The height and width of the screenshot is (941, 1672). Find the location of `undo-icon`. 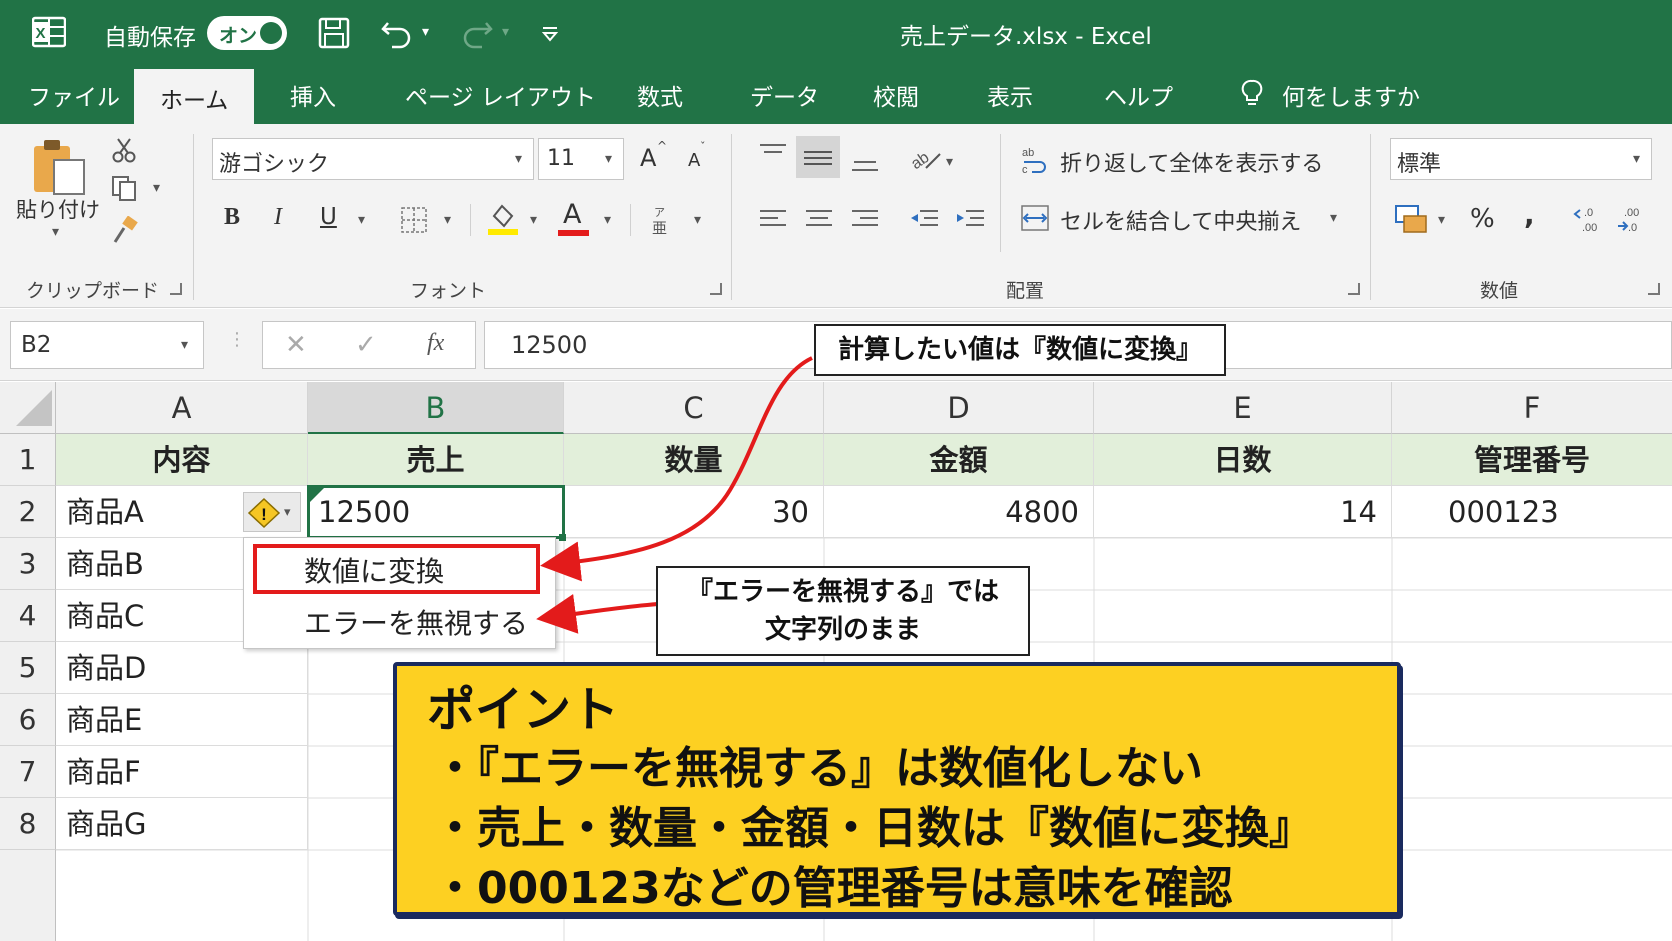

undo-icon is located at coordinates (397, 33).